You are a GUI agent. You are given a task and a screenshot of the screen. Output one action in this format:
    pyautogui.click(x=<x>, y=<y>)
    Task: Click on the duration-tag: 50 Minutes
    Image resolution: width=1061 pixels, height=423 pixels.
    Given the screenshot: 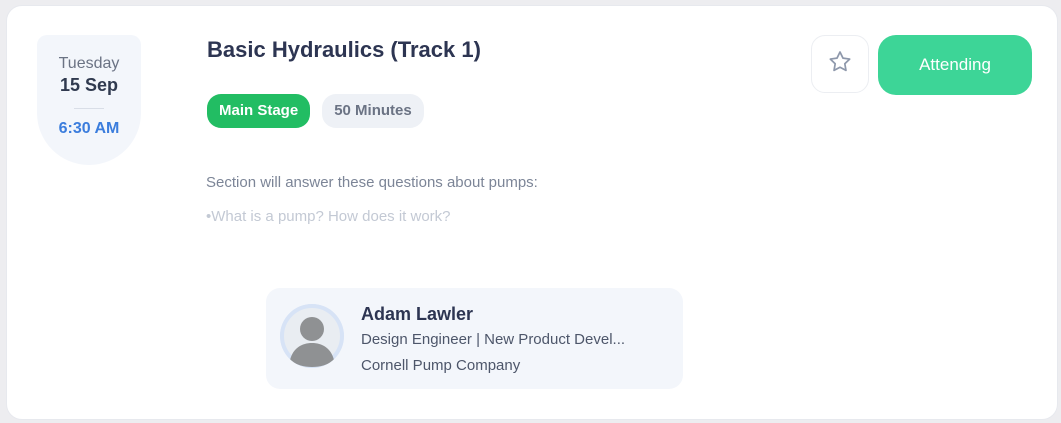 What is the action you would take?
    pyautogui.click(x=373, y=111)
    